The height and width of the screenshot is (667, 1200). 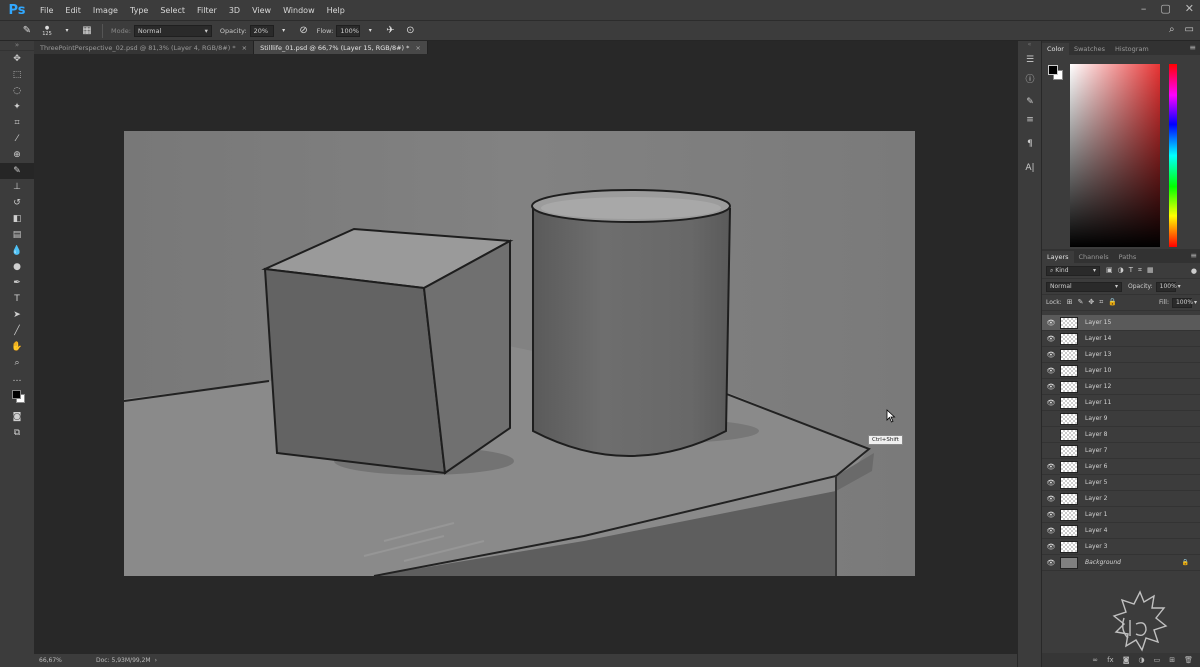 I want to click on layer-name: Layer 12, so click(x=1098, y=386).